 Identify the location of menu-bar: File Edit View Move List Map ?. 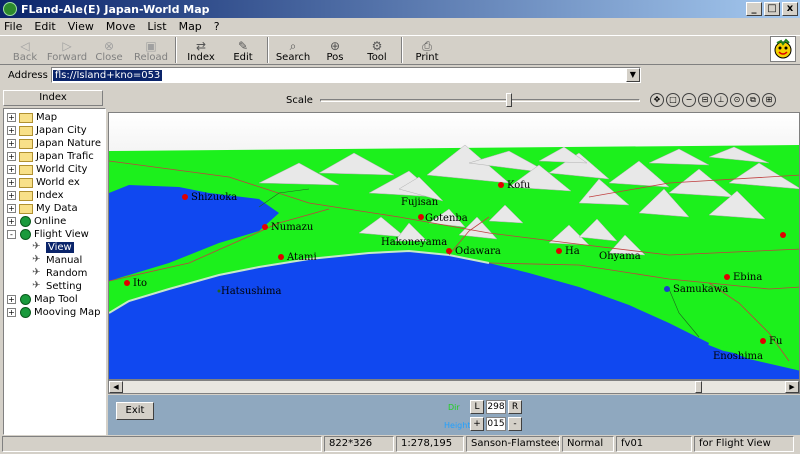
(400, 26).